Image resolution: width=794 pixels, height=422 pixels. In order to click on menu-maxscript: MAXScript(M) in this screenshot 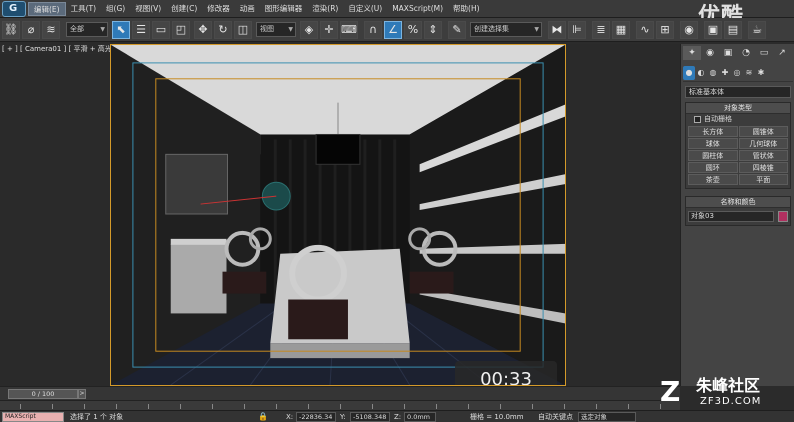, I will do `click(417, 9)`.